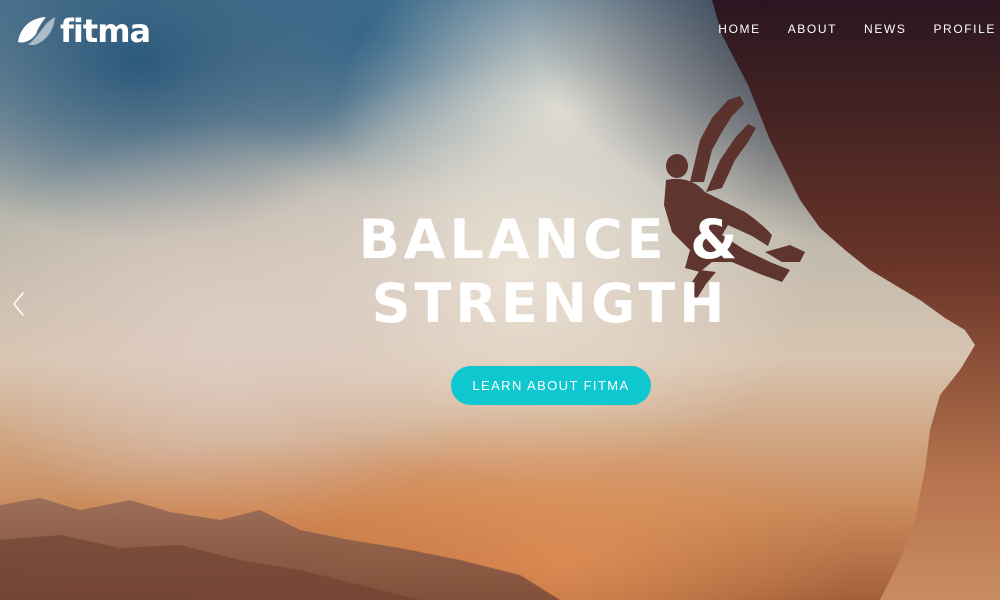 The image size is (1000, 600). Describe the element at coordinates (550, 239) in the screenshot. I see `hero-headline-line1: BALANCE &` at that location.